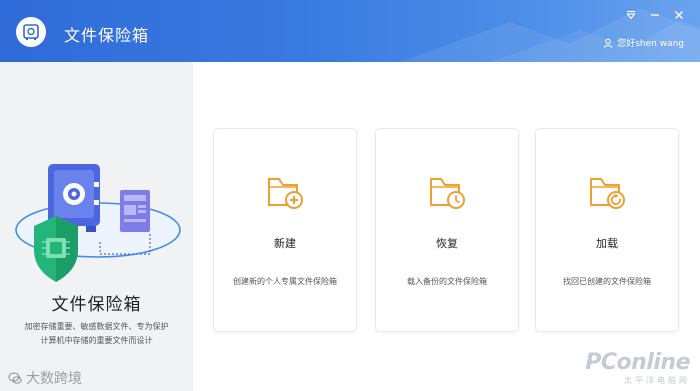  What do you see at coordinates (608, 43) in the screenshot?
I see `user-icon` at bounding box center [608, 43].